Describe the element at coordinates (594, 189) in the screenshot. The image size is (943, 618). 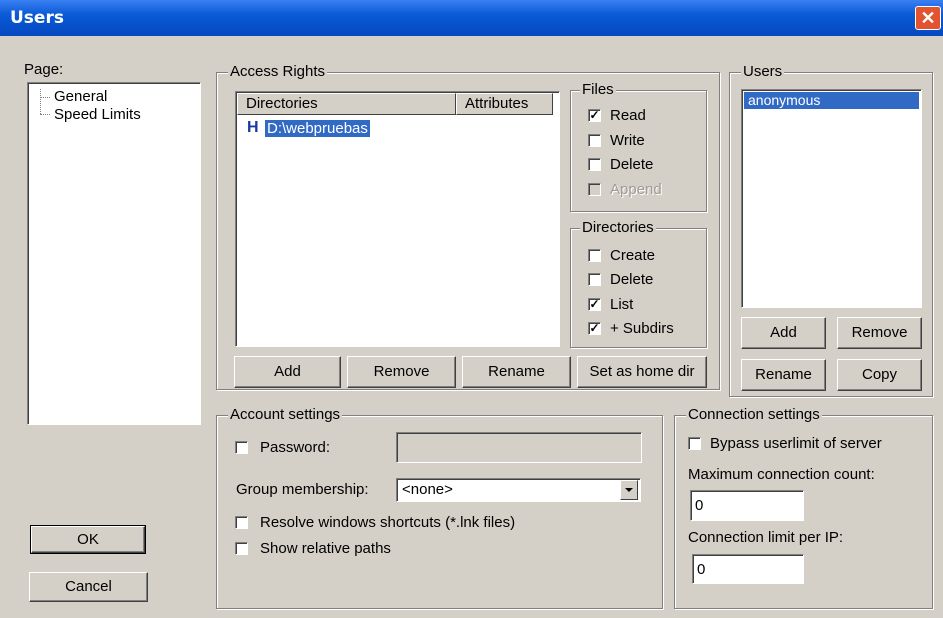
I see `files-append-checkbox` at that location.